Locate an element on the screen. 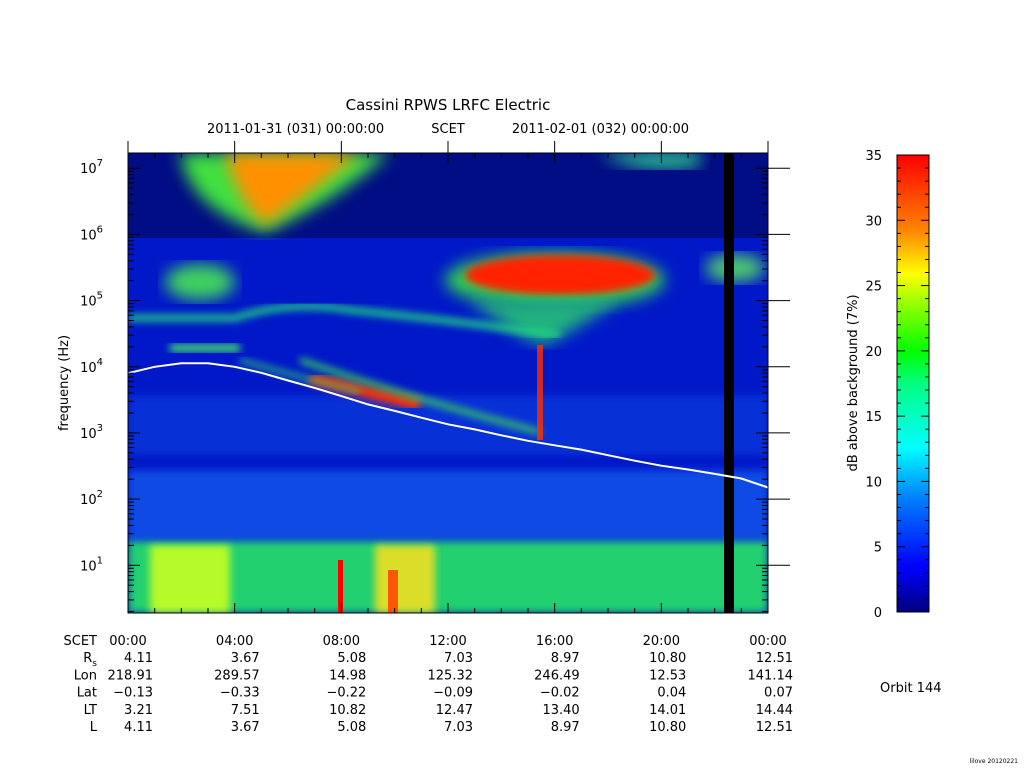 Image resolution: width=1024 pixels, height=768 pixels. colorbar-tick-label: 15 is located at coordinates (873, 417).